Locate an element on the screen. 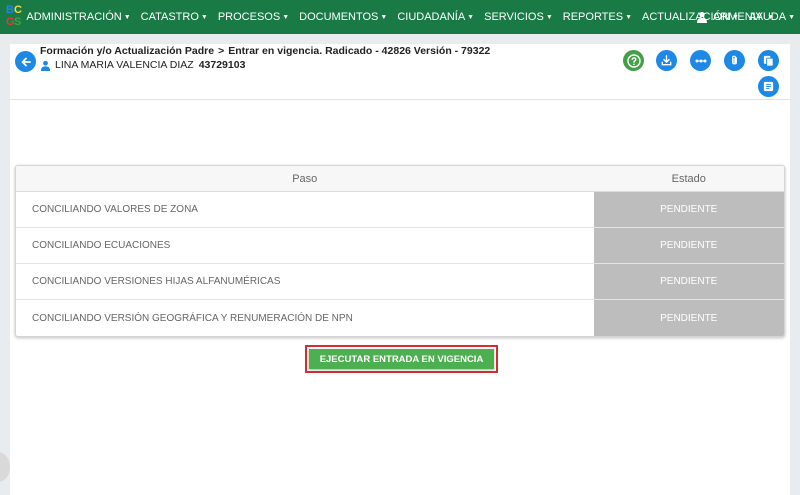  help-button is located at coordinates (633, 60).